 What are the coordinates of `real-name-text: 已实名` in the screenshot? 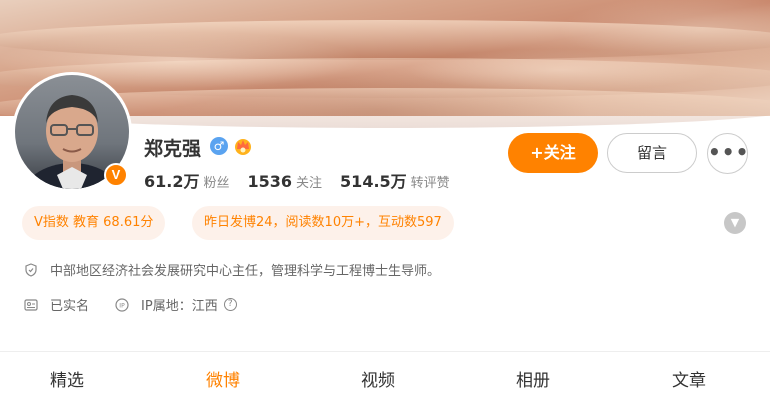 It's located at (70, 306).